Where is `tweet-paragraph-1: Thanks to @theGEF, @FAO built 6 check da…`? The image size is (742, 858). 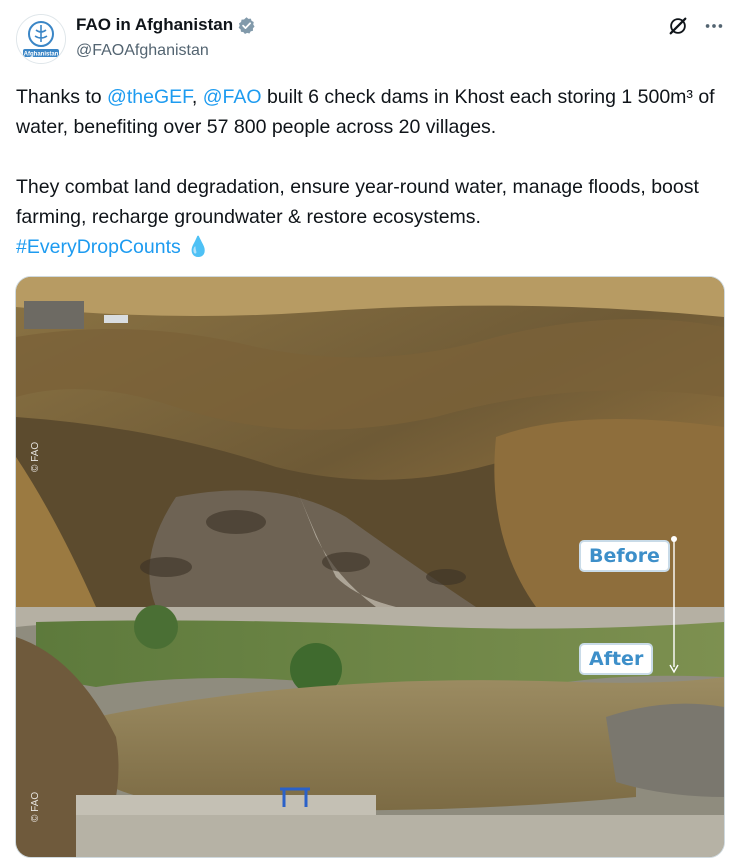 tweet-paragraph-1: Thanks to @theGEF, @FAO built 6 check da… is located at coordinates (372, 112).